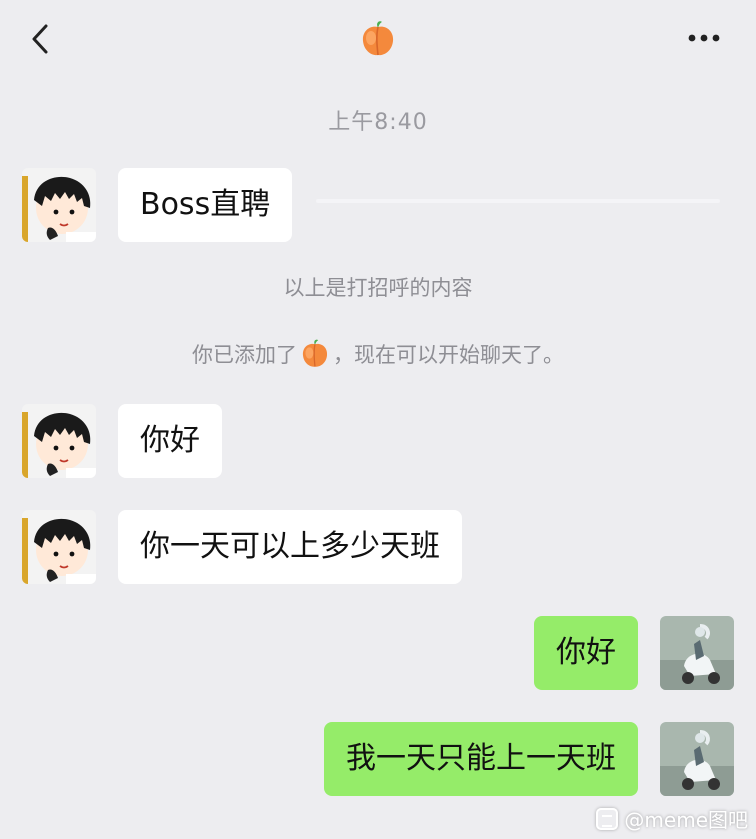 Image resolution: width=756 pixels, height=839 pixels. What do you see at coordinates (378, 288) in the screenshot?
I see `system-message: 以上是打招呼的内容` at bounding box center [378, 288].